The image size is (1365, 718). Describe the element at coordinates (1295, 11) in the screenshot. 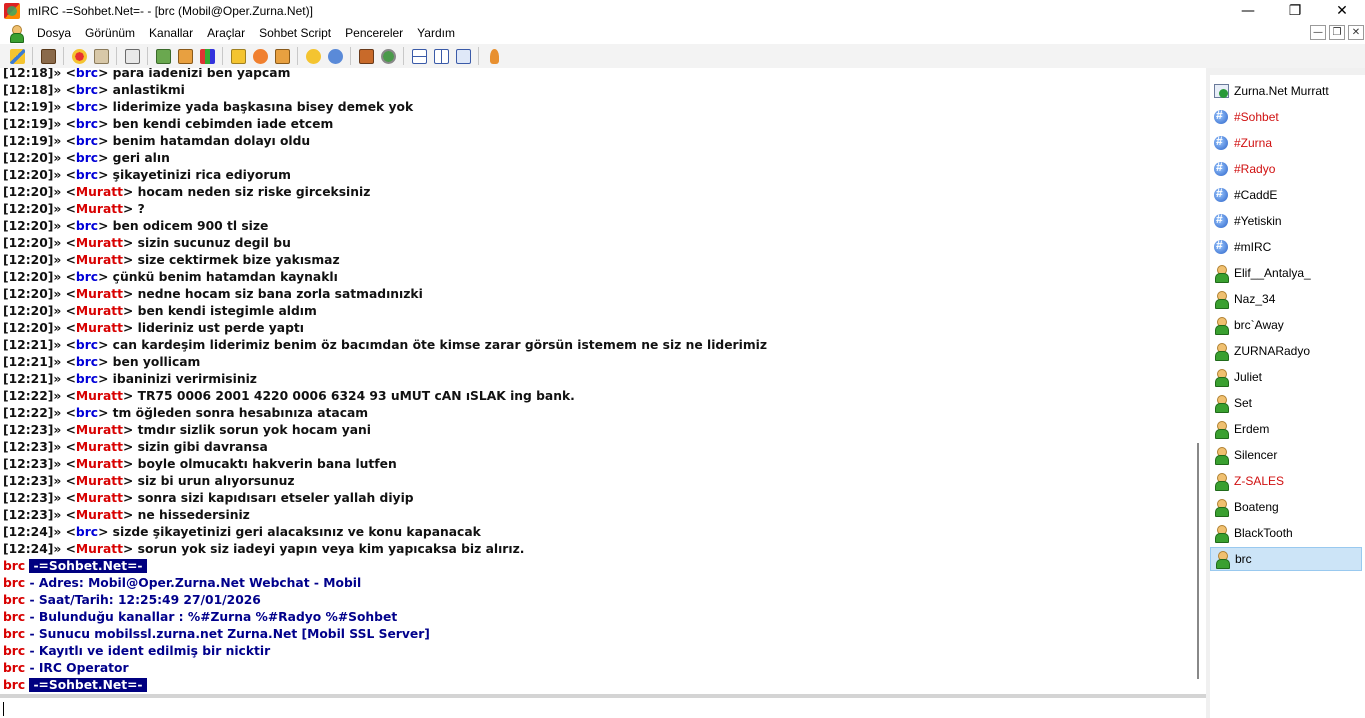

I see `maximize-icon: ❐` at that location.